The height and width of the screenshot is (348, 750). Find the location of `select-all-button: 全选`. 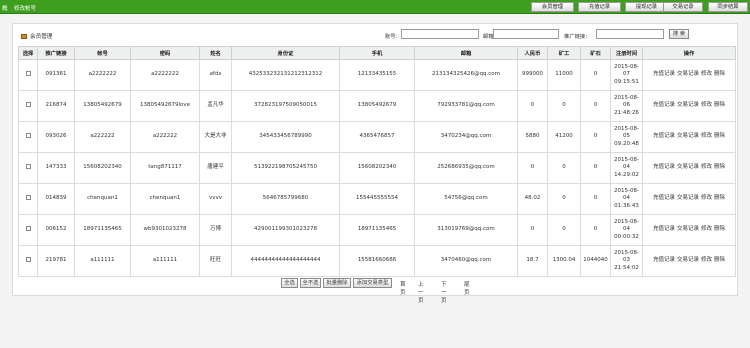

select-all-button: 全选 is located at coordinates (289, 283).